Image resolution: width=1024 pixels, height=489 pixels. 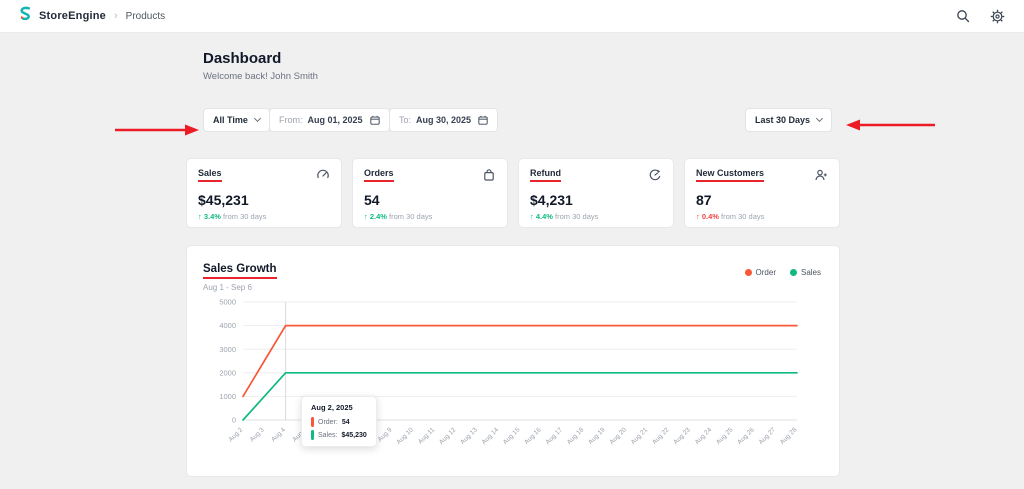 What do you see at coordinates (576, 436) in the screenshot?
I see `svg-text: Aug 18` at bounding box center [576, 436].